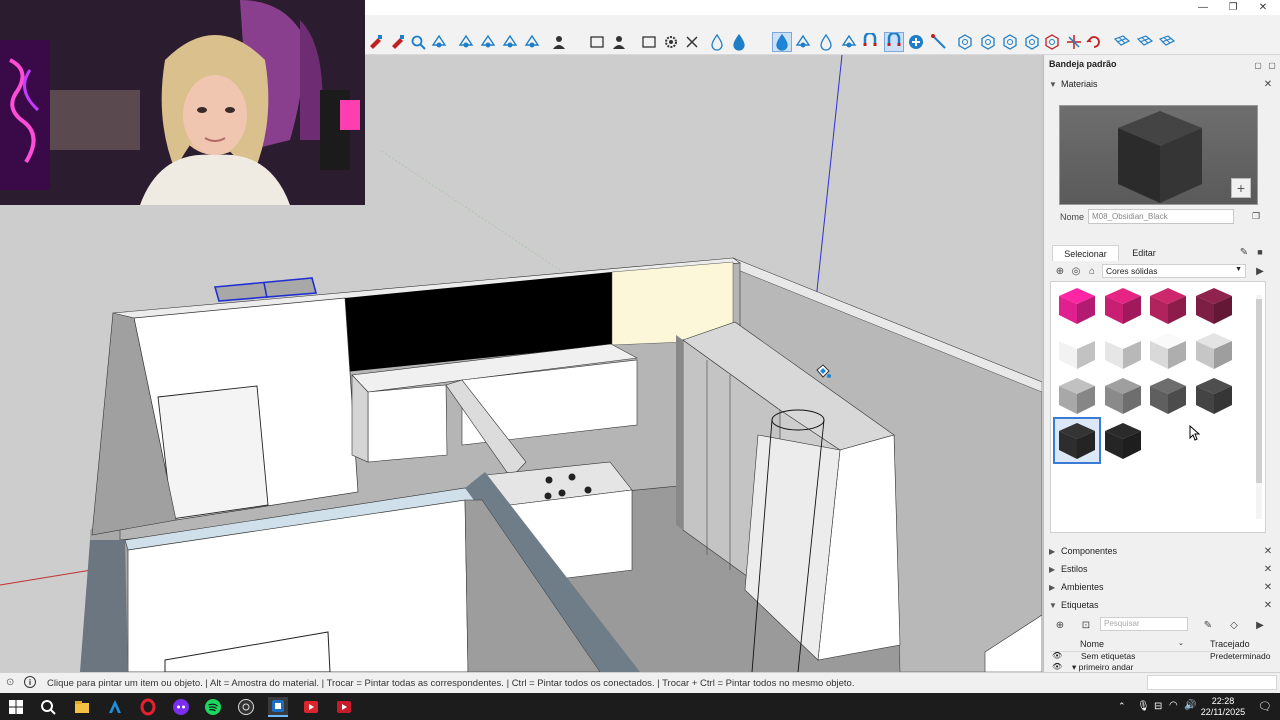  Describe the element at coordinates (488, 42) in the screenshot. I see `section-plane-icon` at that location.